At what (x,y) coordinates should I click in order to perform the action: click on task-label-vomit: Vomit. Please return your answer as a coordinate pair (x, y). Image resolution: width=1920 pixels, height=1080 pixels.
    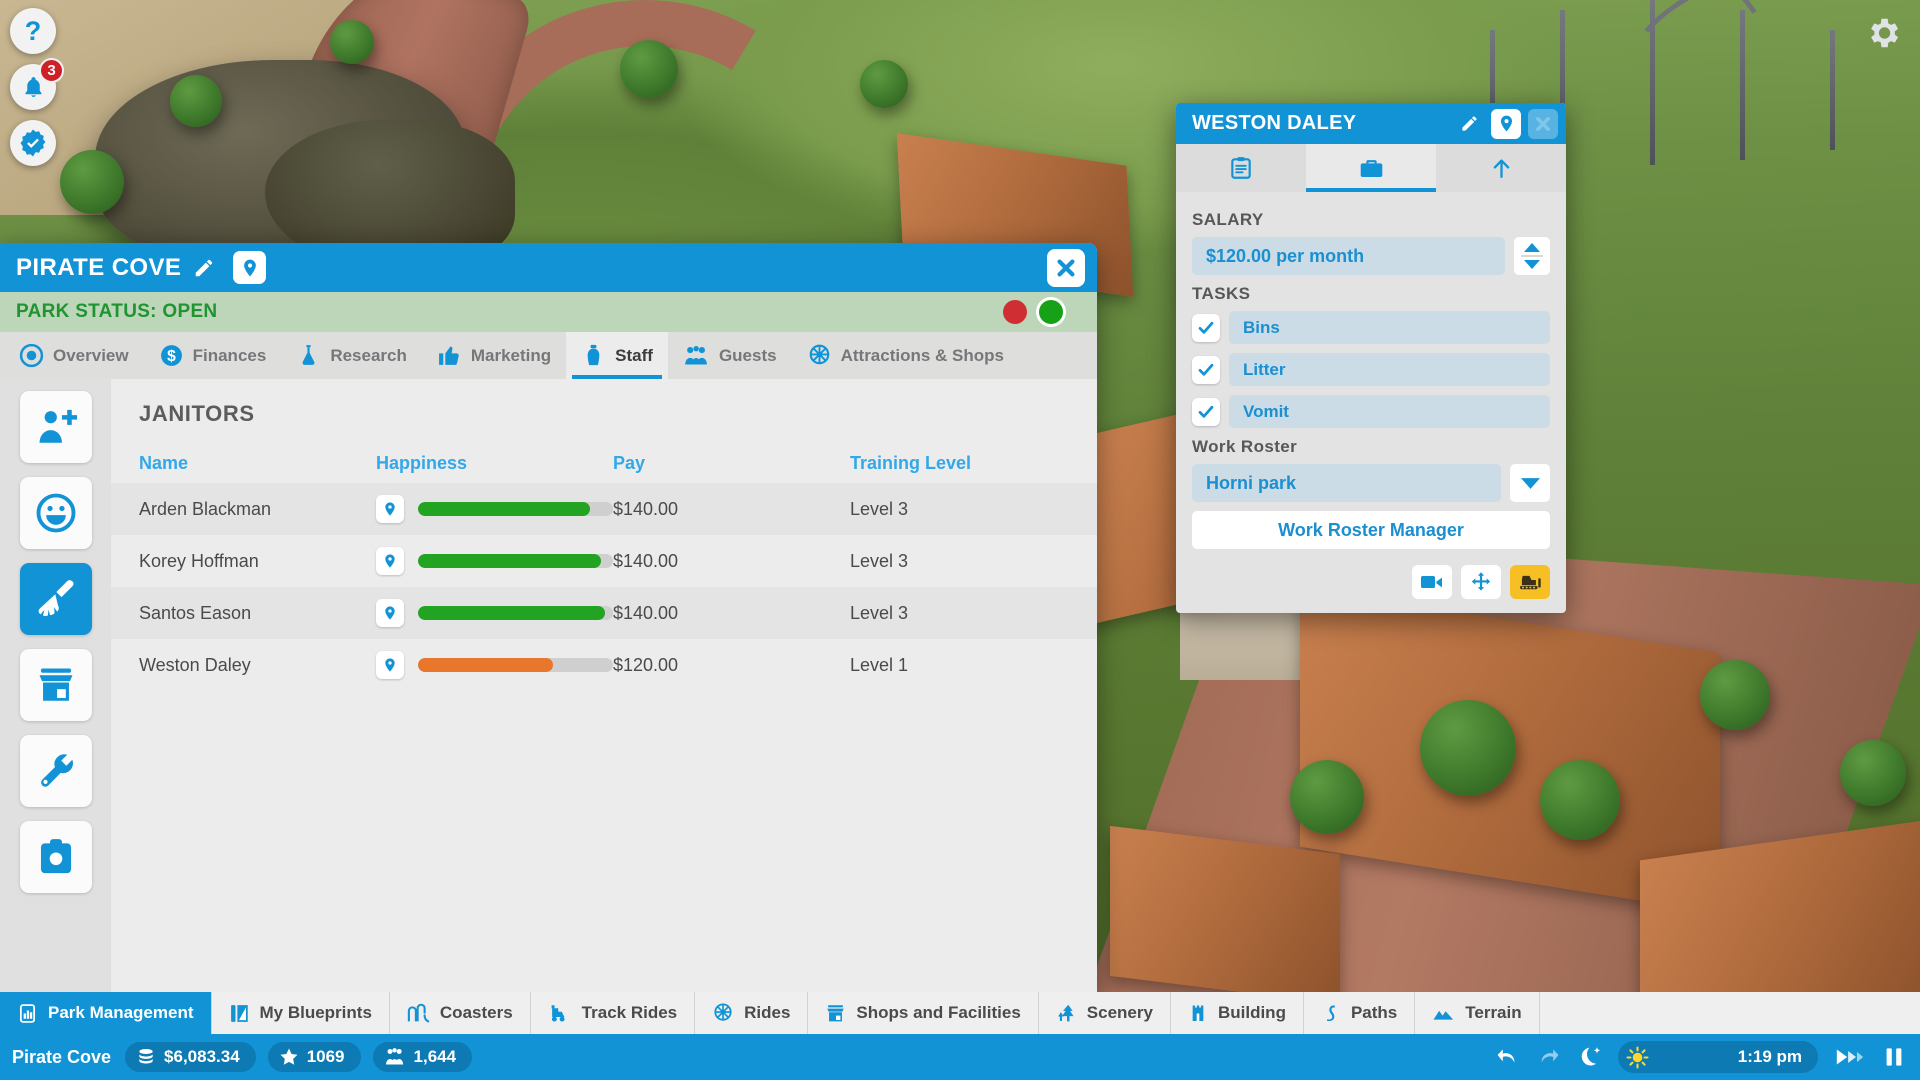
    Looking at the image, I should click on (1389, 411).